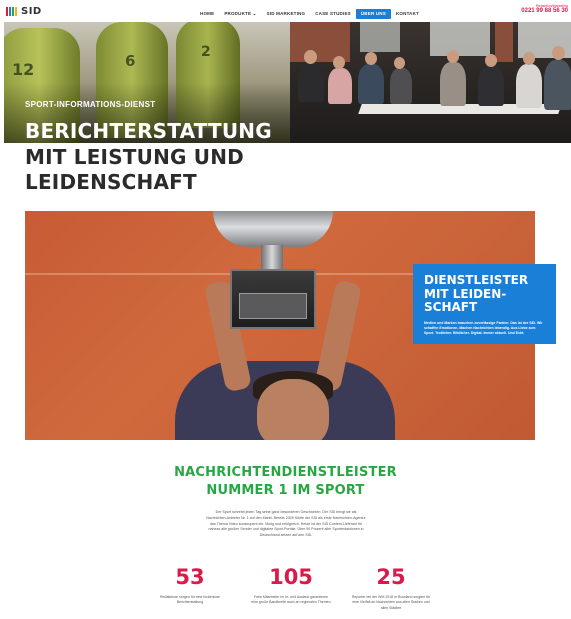 This screenshot has height=619, width=571. What do you see at coordinates (373, 14) in the screenshot?
I see `nav-item-ueber-uns: ÜBER UNS` at bounding box center [373, 14].